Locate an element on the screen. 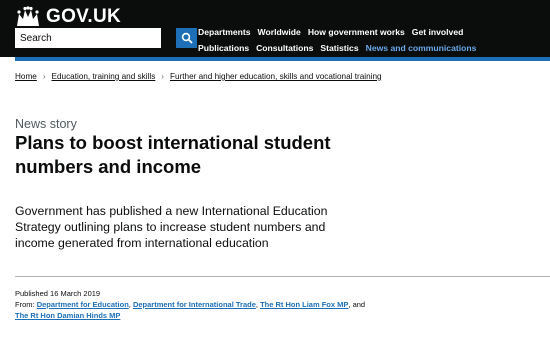 The width and height of the screenshot is (550, 341). divider is located at coordinates (282, 276).